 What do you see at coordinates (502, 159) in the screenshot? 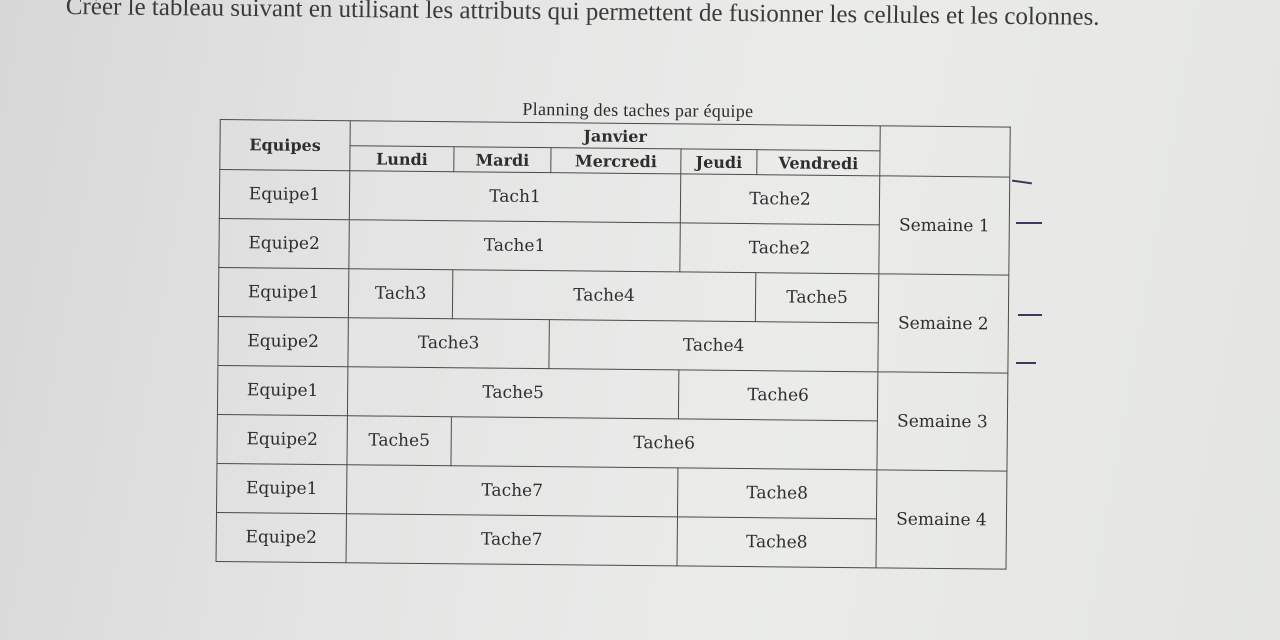
I see `header-day: Mardi` at bounding box center [502, 159].